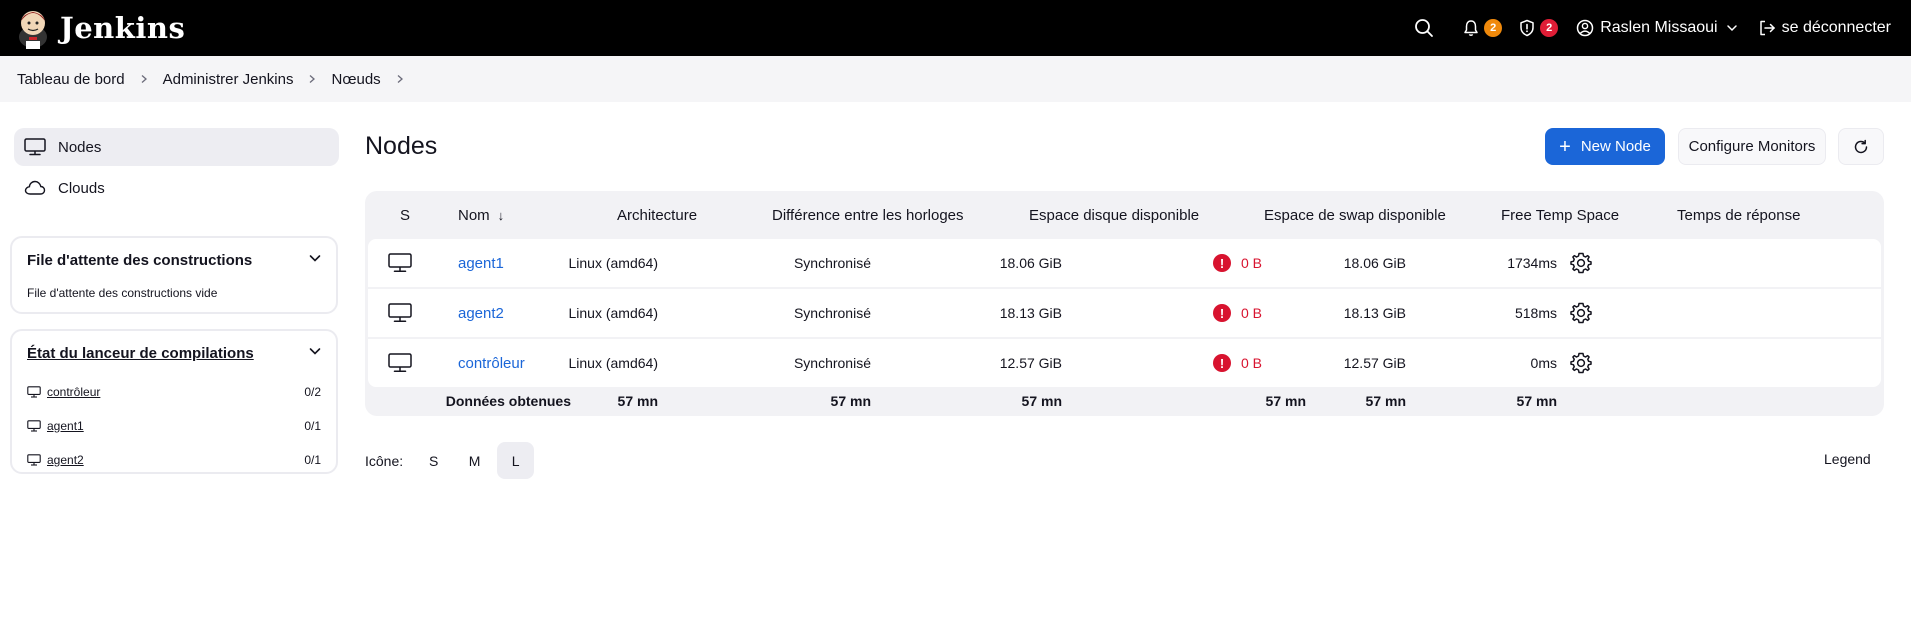  Describe the element at coordinates (1836, 27) in the screenshot. I see `logout-label: se déconnecter` at that location.